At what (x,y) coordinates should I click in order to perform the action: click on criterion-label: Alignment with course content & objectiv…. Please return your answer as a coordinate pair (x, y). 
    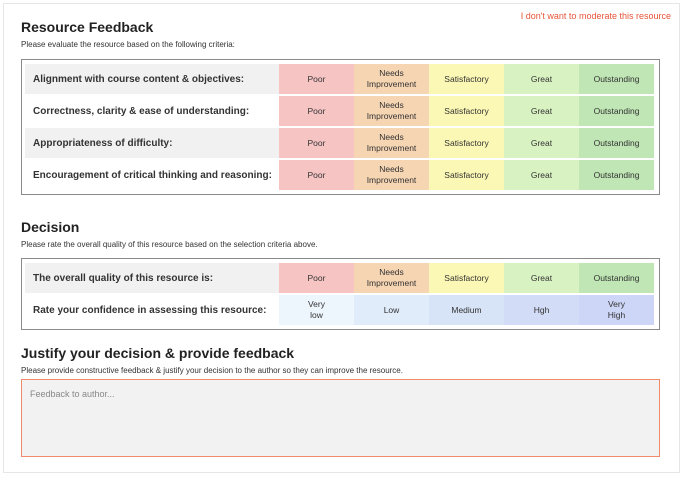
    Looking at the image, I should click on (152, 79).